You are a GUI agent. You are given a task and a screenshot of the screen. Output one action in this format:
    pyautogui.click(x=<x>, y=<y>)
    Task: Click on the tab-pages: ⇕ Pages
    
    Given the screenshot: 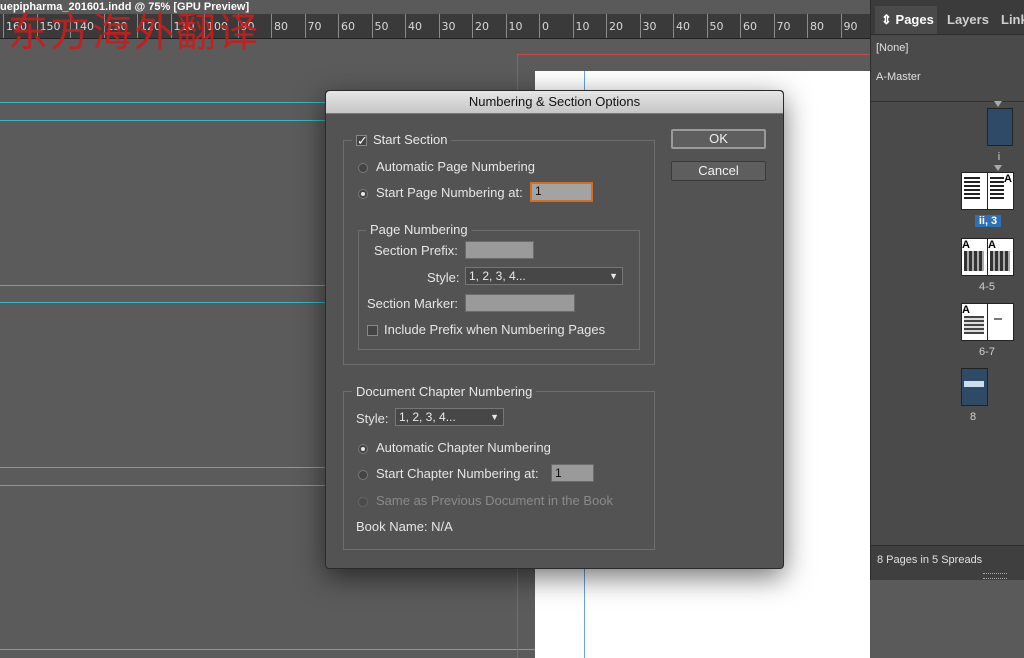 What is the action you would take?
    pyautogui.click(x=906, y=20)
    